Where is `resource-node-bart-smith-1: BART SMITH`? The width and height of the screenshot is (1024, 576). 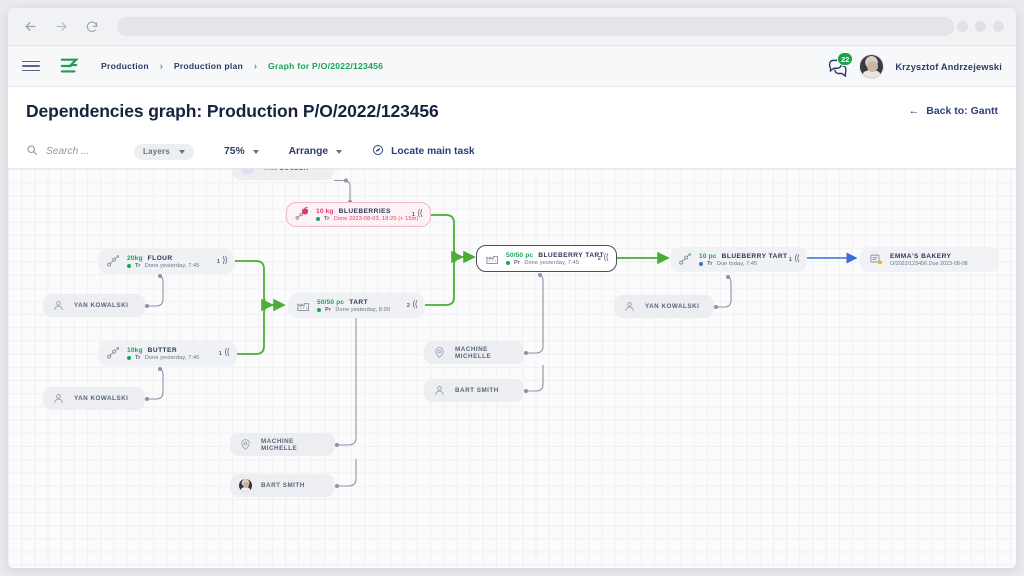 resource-node-bart-smith-1: BART SMITH is located at coordinates (474, 390).